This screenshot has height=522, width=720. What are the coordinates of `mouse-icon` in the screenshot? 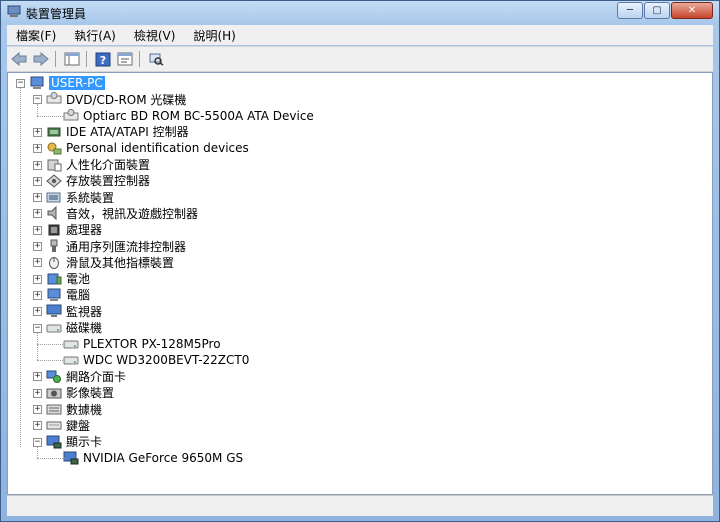 It's located at (54, 262).